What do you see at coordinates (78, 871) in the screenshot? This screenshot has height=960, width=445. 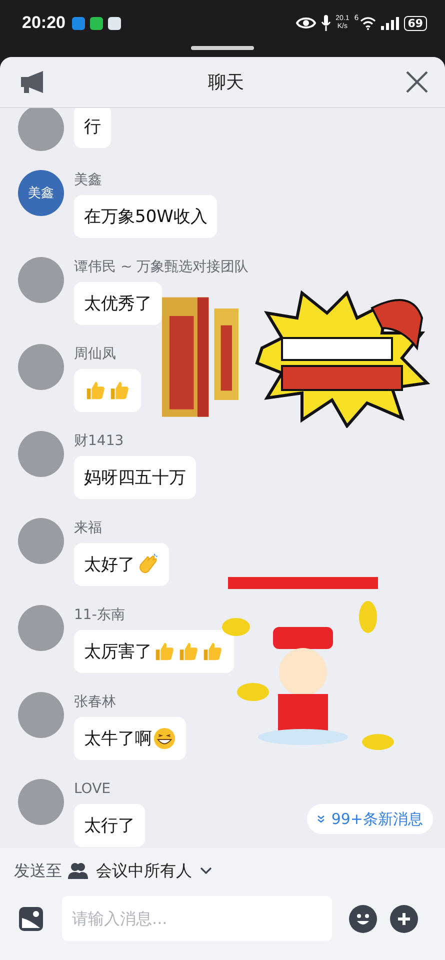 I see `people-icon` at bounding box center [78, 871].